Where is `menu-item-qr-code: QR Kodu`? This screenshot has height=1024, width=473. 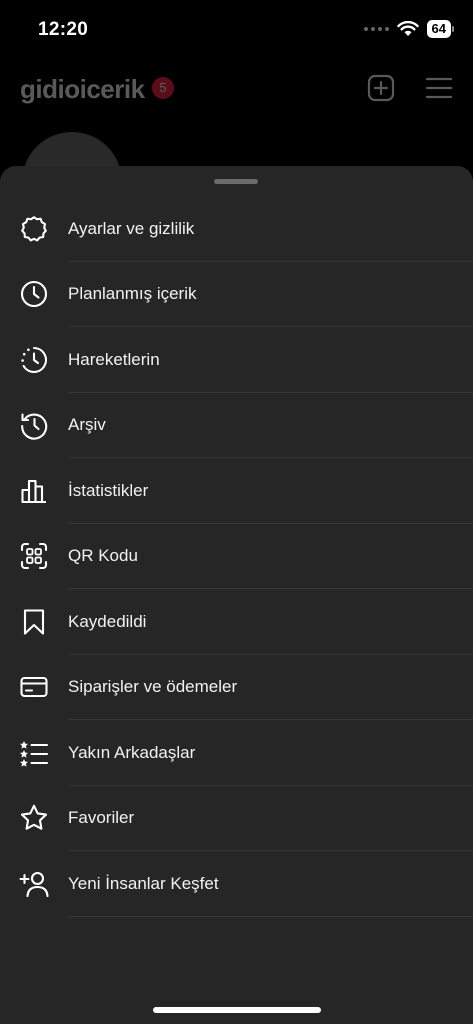 menu-item-qr-code: QR Kodu is located at coordinates (236, 556).